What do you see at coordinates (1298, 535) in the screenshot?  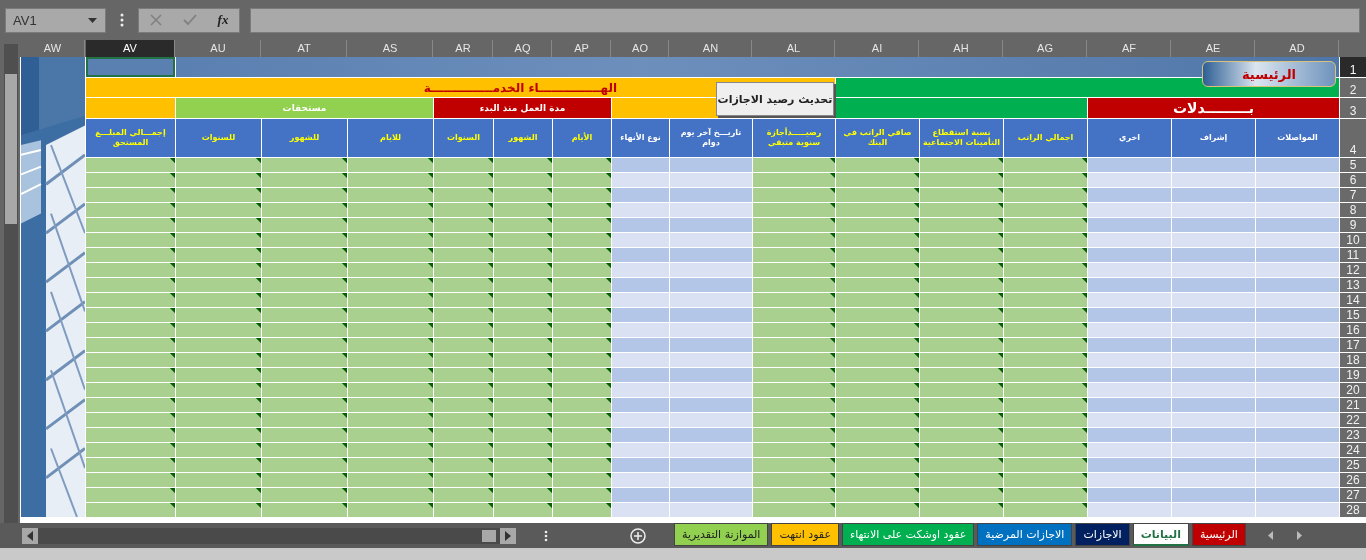 I see `next-sheet-icon` at bounding box center [1298, 535].